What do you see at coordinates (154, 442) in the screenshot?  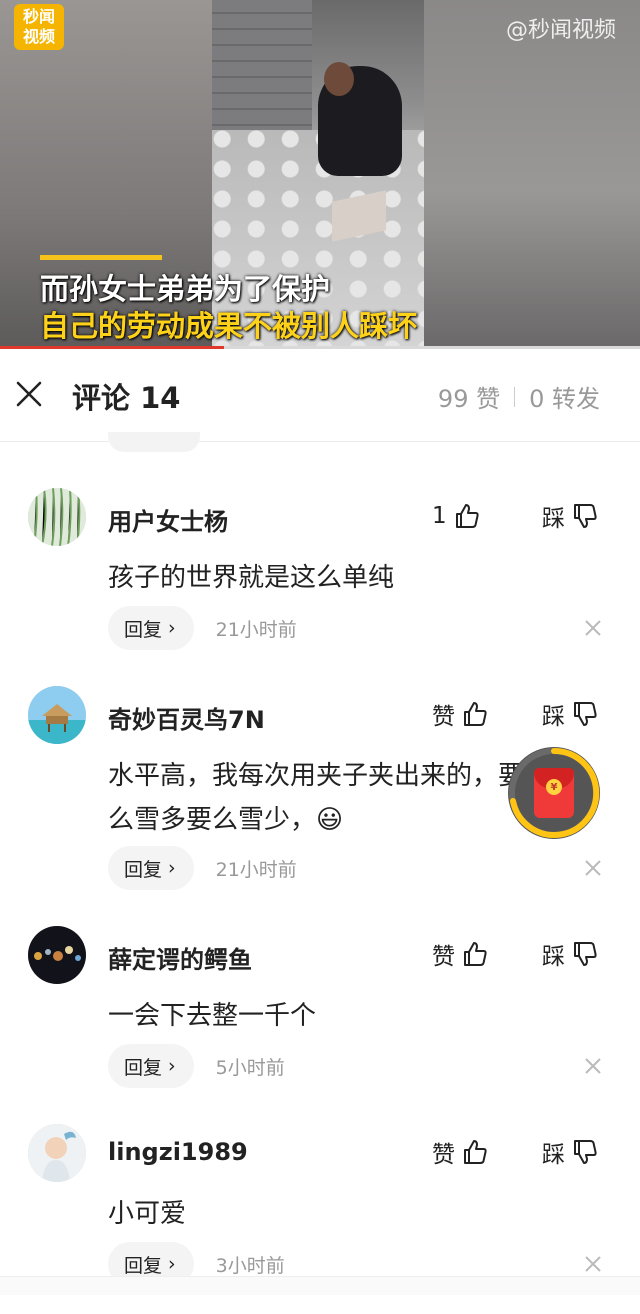 I see `previous-reply-button-peek` at bounding box center [154, 442].